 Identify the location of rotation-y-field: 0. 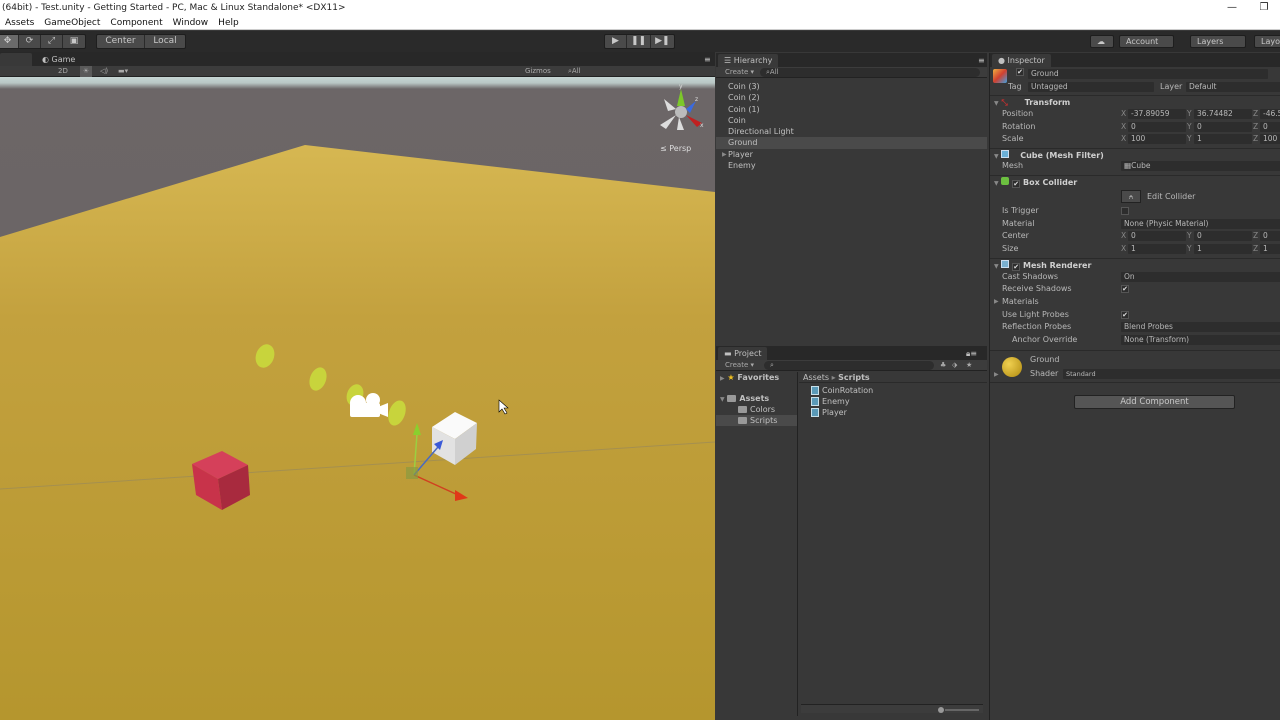
(1223, 127).